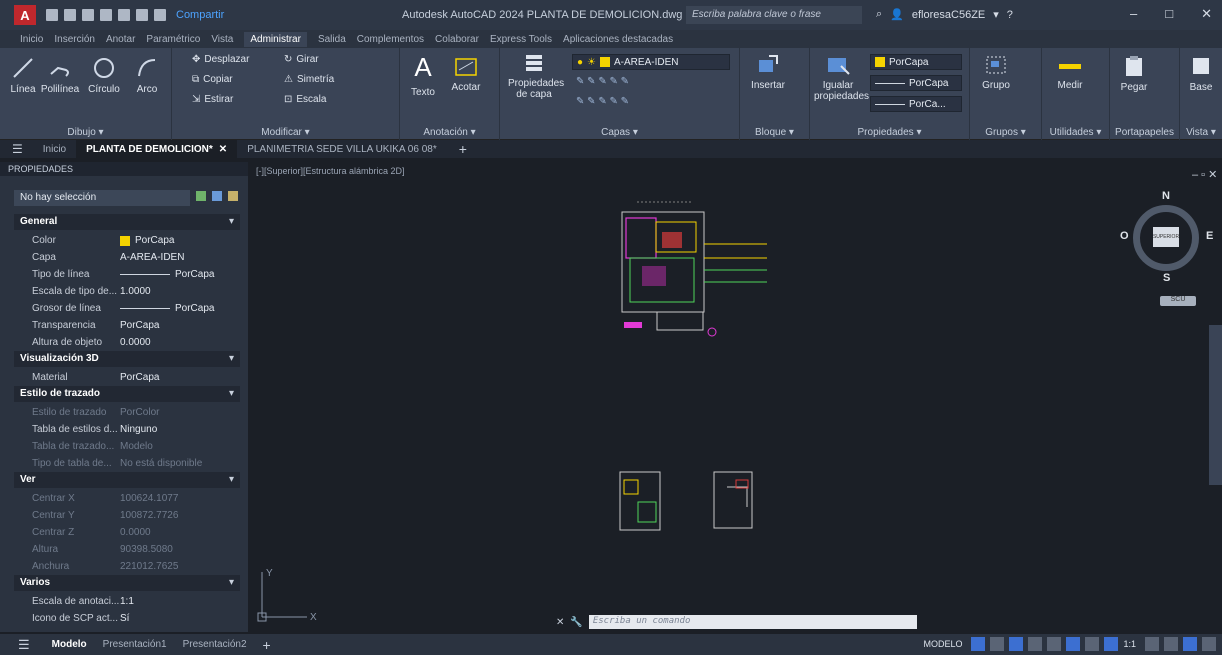  Describe the element at coordinates (127, 549) in the screenshot. I see `property-row: Altura 90398.5080` at that location.